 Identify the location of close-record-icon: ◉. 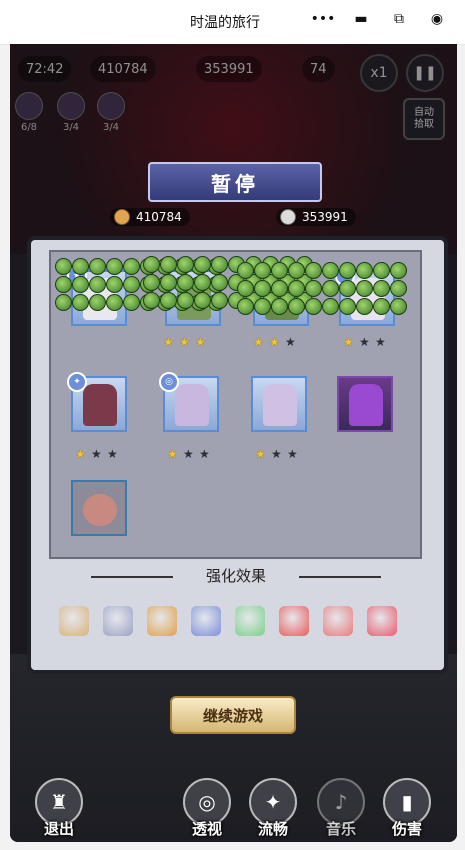
(437, 19).